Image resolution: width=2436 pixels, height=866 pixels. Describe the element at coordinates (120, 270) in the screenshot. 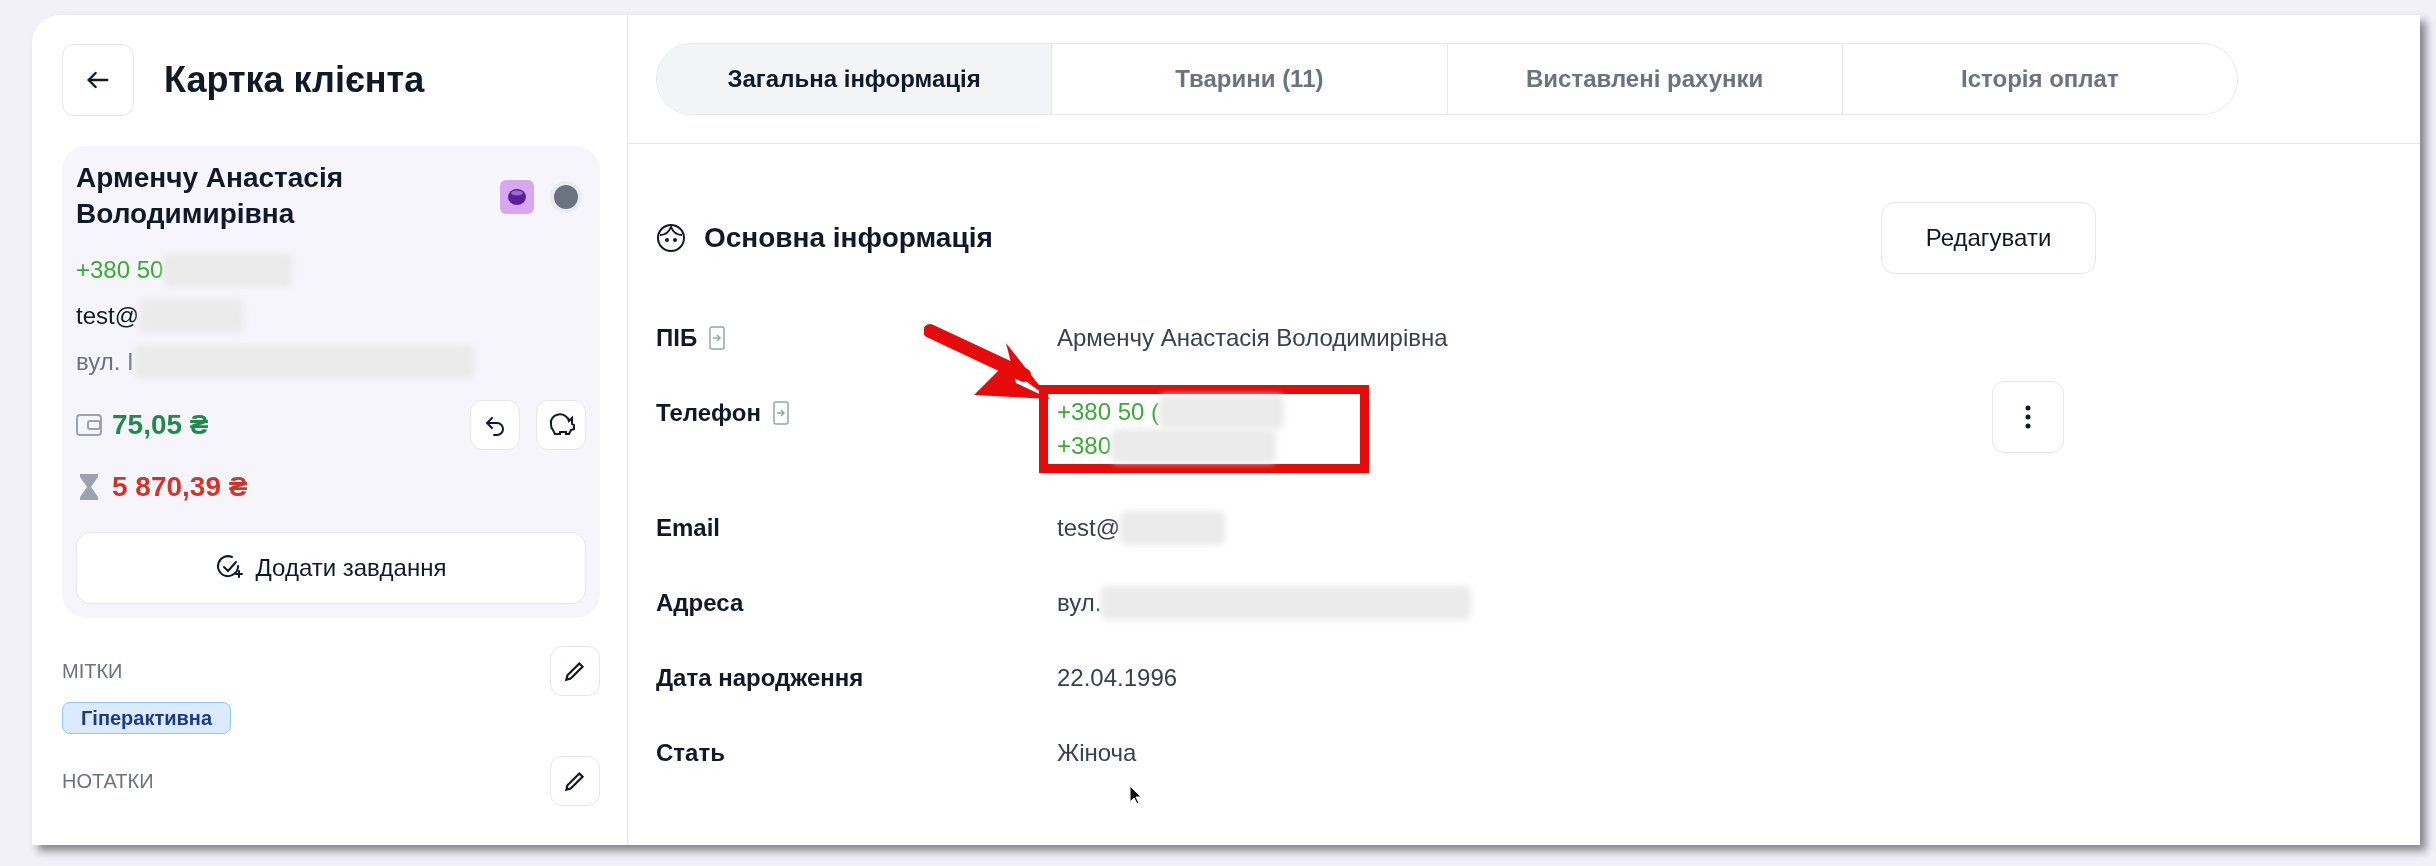

I see `client-phone: +380 50` at that location.